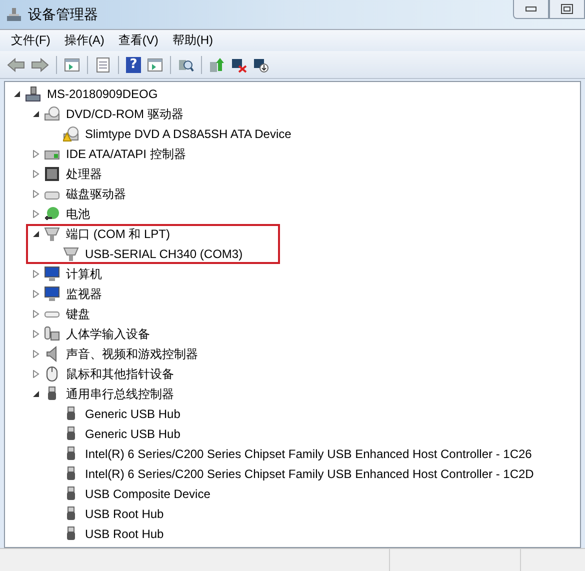 This screenshot has width=585, height=571. I want to click on input-device-icon, so click(52, 334).